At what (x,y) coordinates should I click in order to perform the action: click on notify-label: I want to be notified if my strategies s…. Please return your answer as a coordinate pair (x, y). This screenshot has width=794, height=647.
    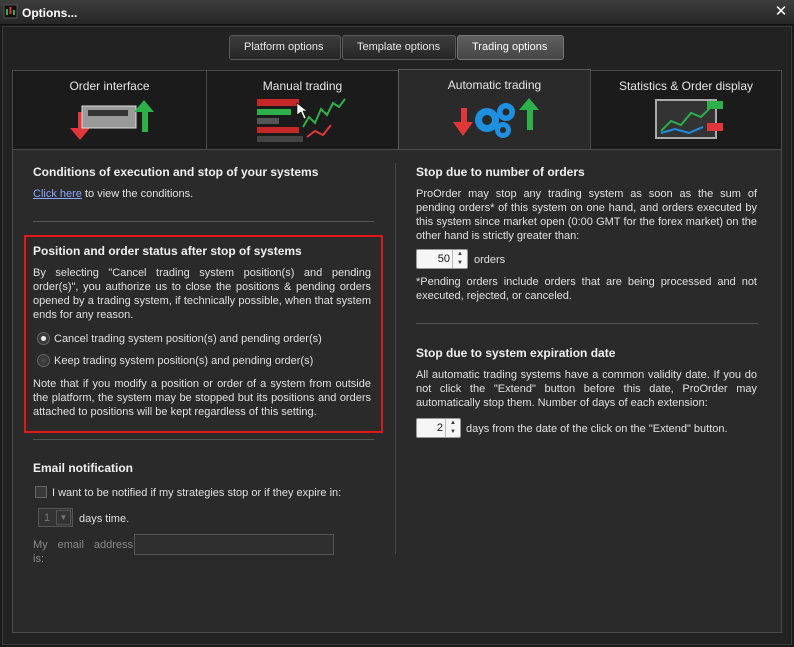
    Looking at the image, I should click on (197, 493).